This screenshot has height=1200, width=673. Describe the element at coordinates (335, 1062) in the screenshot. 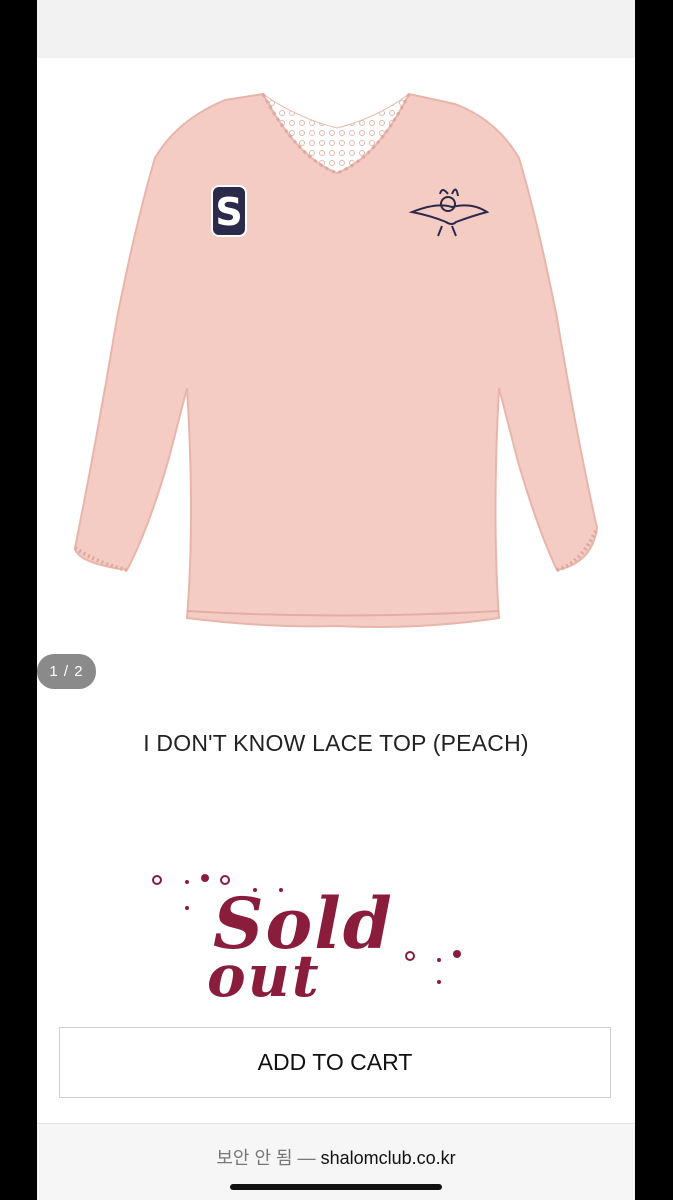

I see `add-to-cart-button: ADD TO CART` at that location.